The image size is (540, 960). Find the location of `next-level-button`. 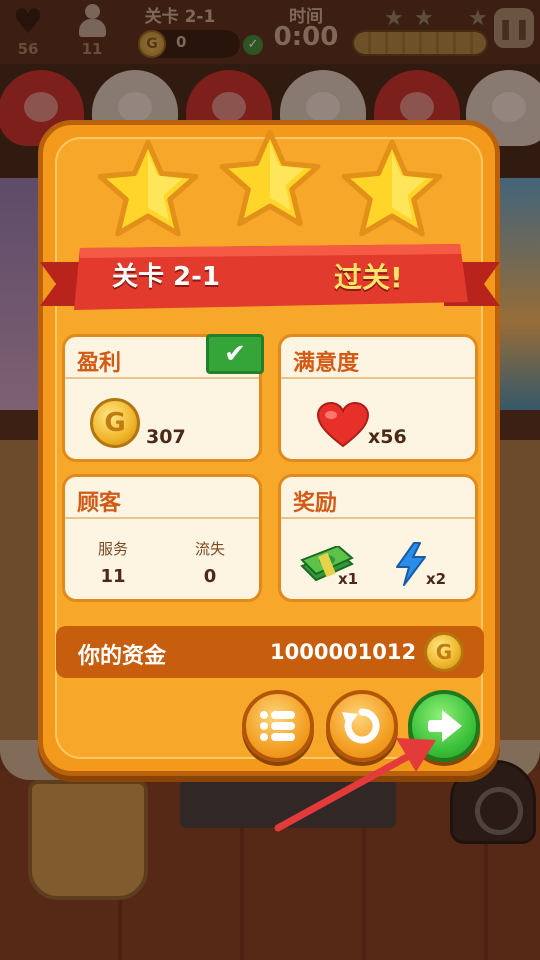

next-level-button is located at coordinates (444, 726).